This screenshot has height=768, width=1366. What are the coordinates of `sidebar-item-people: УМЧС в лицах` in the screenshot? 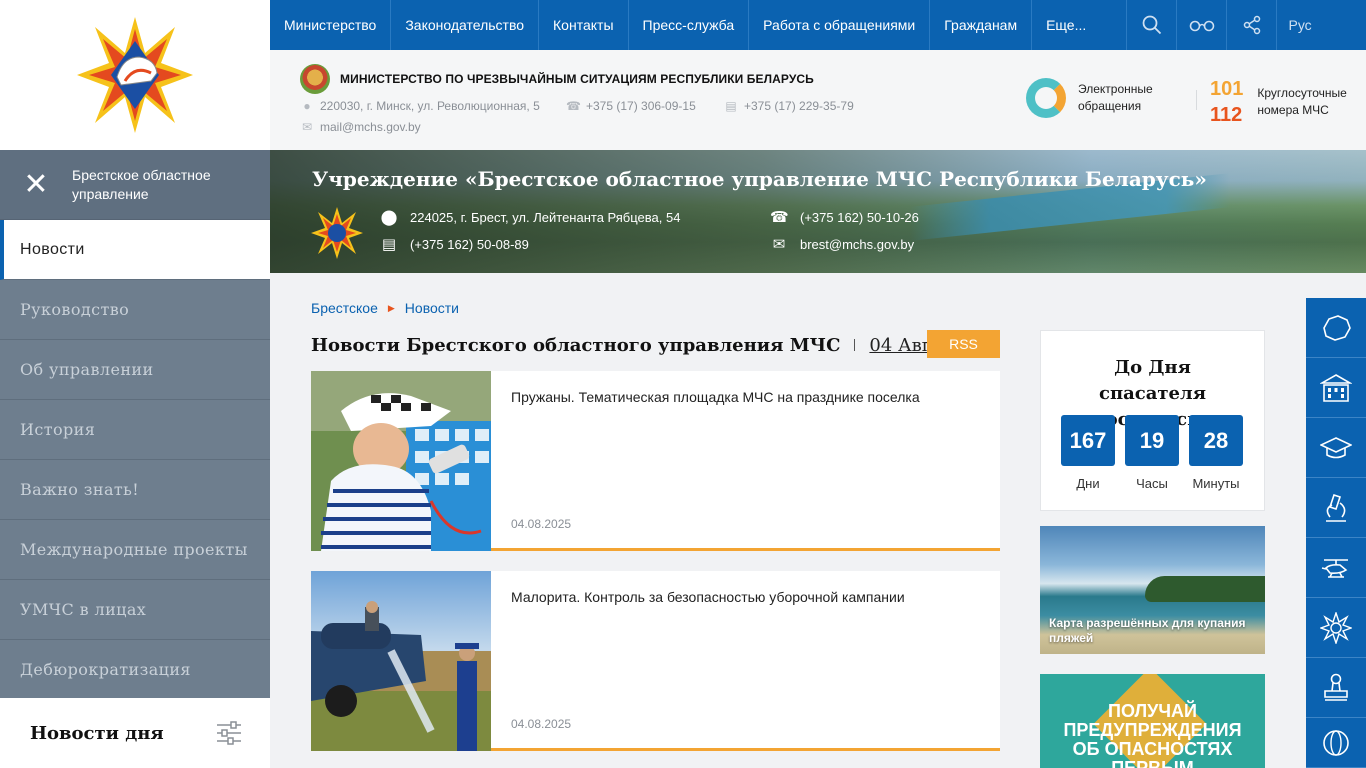 It's located at (135, 610).